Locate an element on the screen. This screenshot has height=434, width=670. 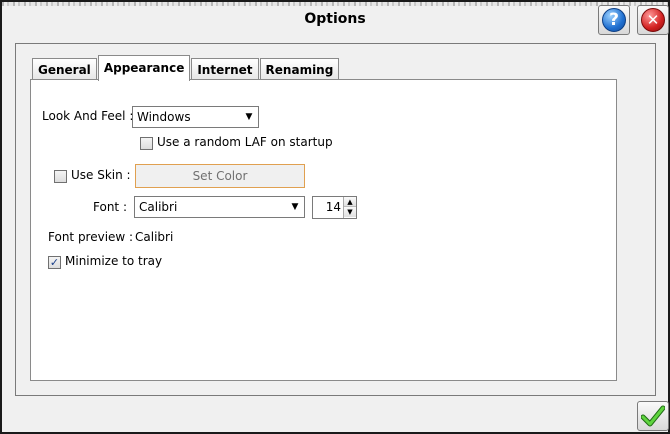
question-mark-icon: ? is located at coordinates (614, 20).